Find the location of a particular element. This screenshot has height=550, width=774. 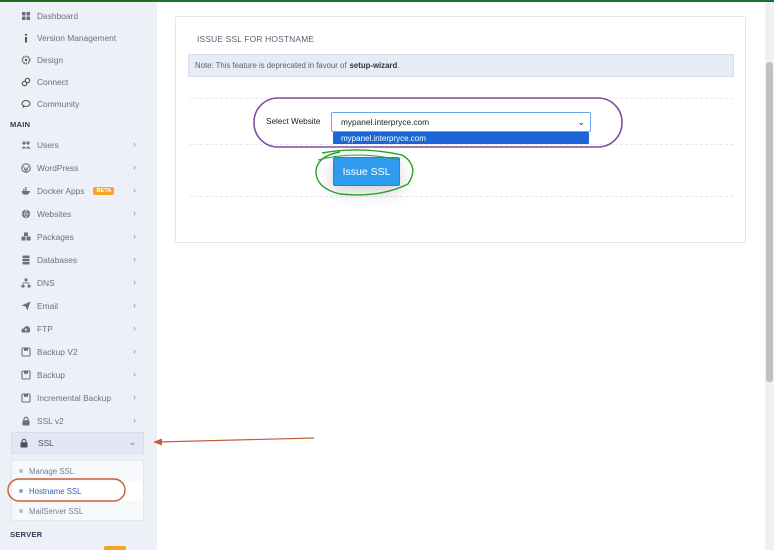

issue-ssl-button: Issue SSL is located at coordinates (366, 171).